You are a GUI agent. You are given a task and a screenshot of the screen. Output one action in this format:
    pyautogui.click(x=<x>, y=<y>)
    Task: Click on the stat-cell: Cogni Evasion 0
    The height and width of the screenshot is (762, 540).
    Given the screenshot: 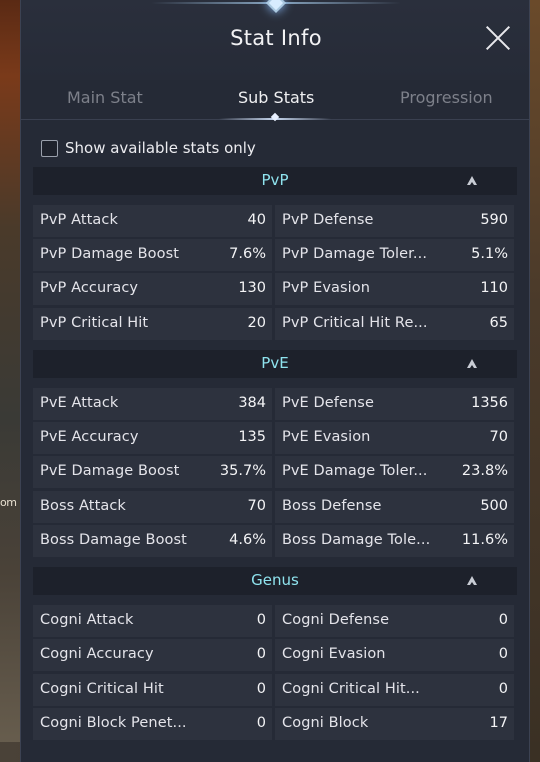 What is the action you would take?
    pyautogui.click(x=394, y=655)
    